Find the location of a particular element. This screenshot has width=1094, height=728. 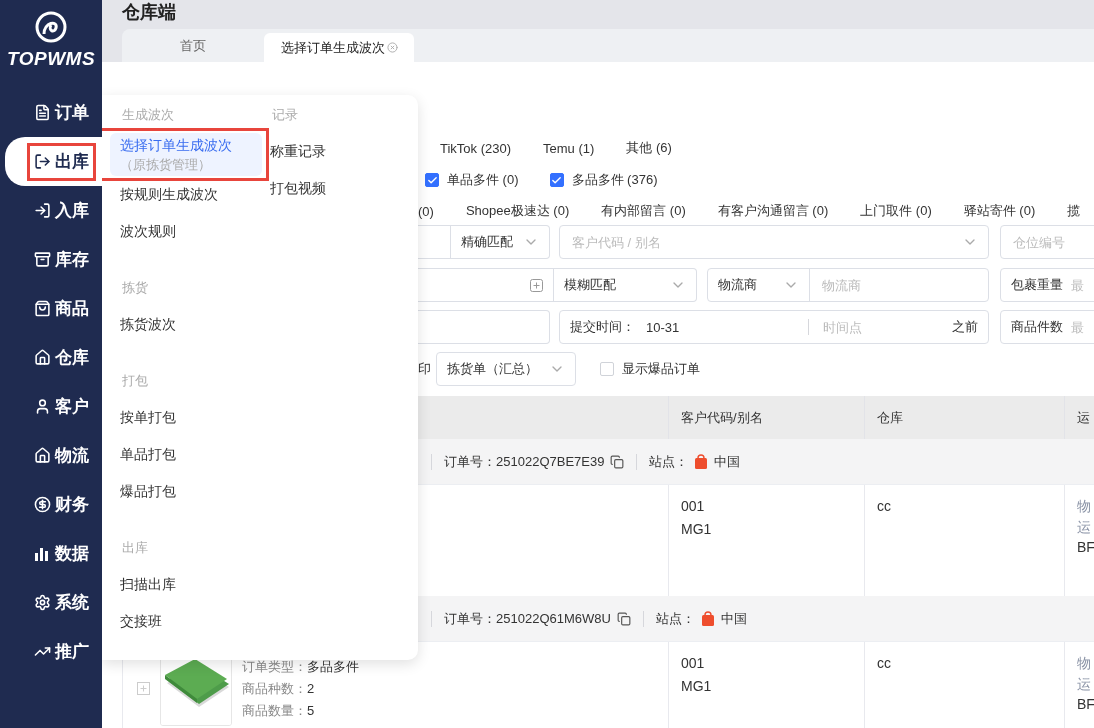

menu-item: 拣货波次 is located at coordinates (186, 324).